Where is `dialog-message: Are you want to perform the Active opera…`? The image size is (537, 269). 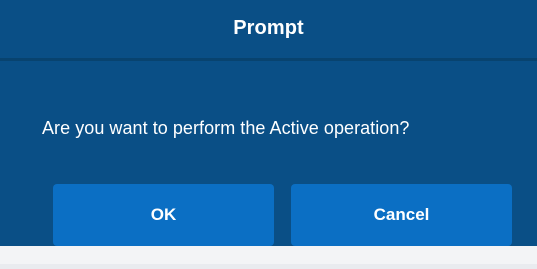
dialog-message: Are you want to perform the Active opera… is located at coordinates (226, 128).